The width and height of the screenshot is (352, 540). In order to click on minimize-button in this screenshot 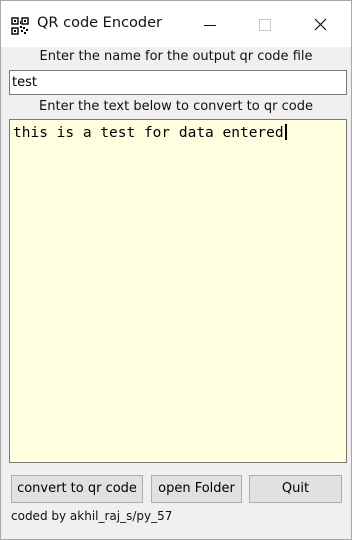, I will do `click(210, 24)`.